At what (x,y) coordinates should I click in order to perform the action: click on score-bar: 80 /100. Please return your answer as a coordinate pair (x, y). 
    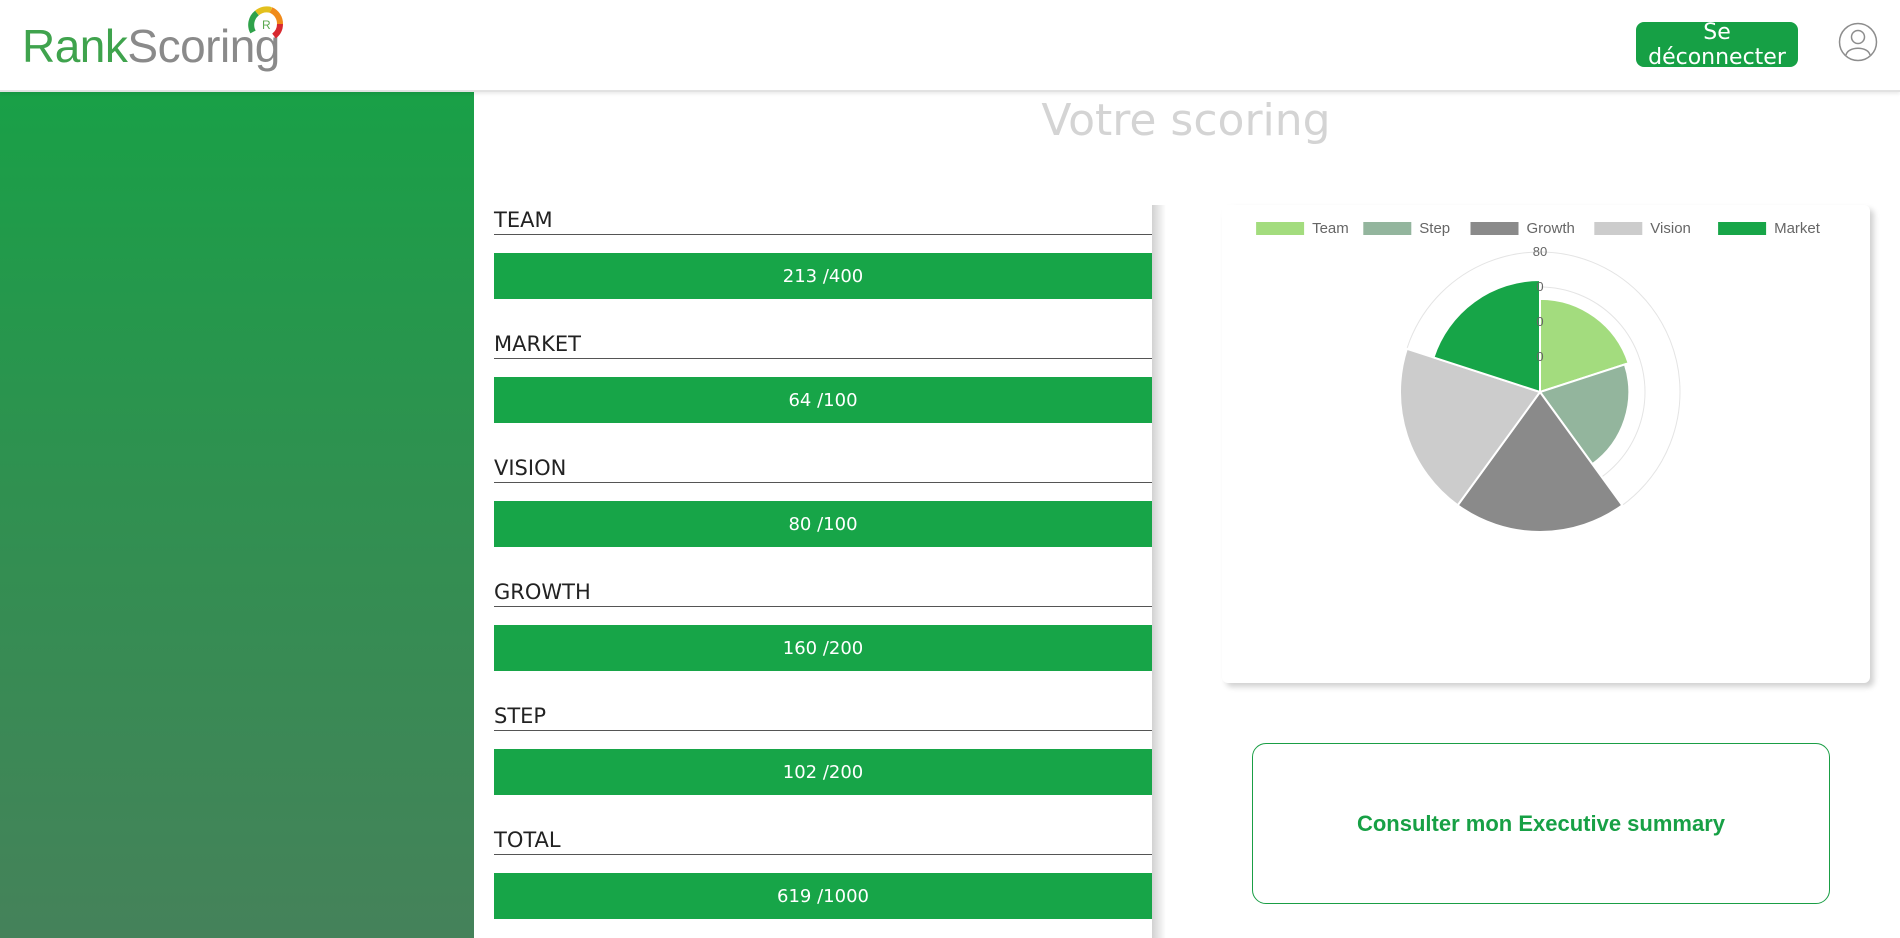
    Looking at the image, I should click on (823, 524).